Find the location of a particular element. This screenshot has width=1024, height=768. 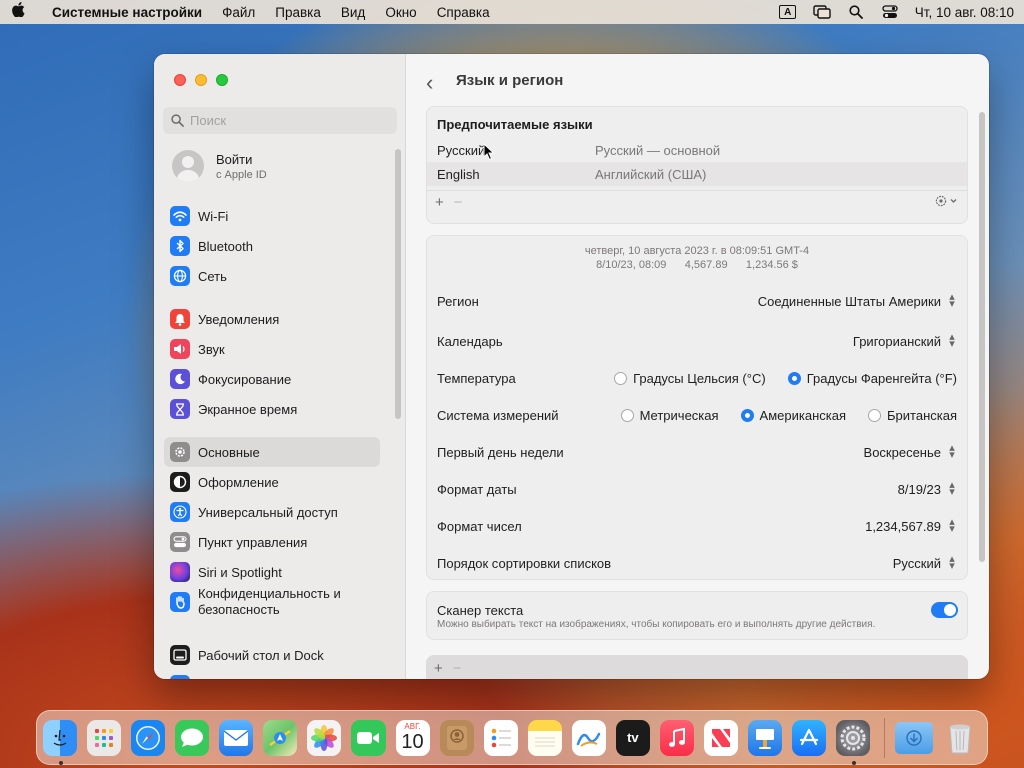

sidebar-item-notifications: Уведомления is located at coordinates (272, 319).